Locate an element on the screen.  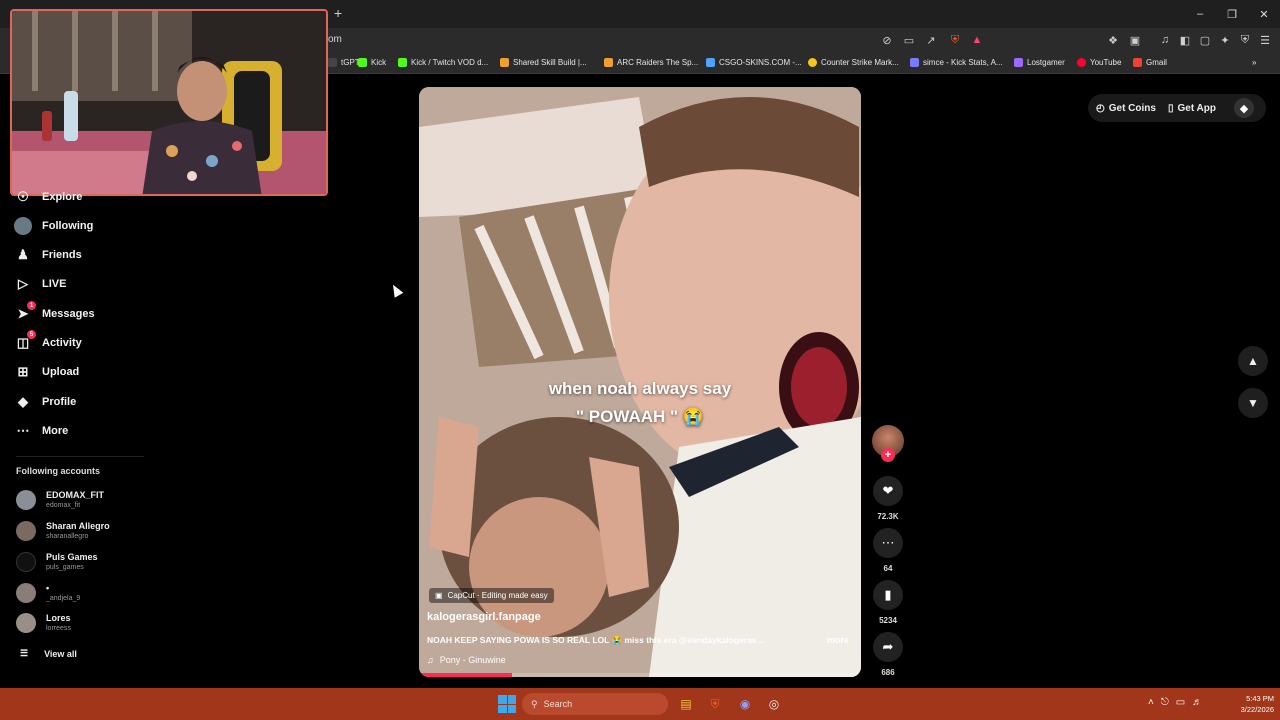
view-all-button: ☰ View all is located at coordinates (48, 653).